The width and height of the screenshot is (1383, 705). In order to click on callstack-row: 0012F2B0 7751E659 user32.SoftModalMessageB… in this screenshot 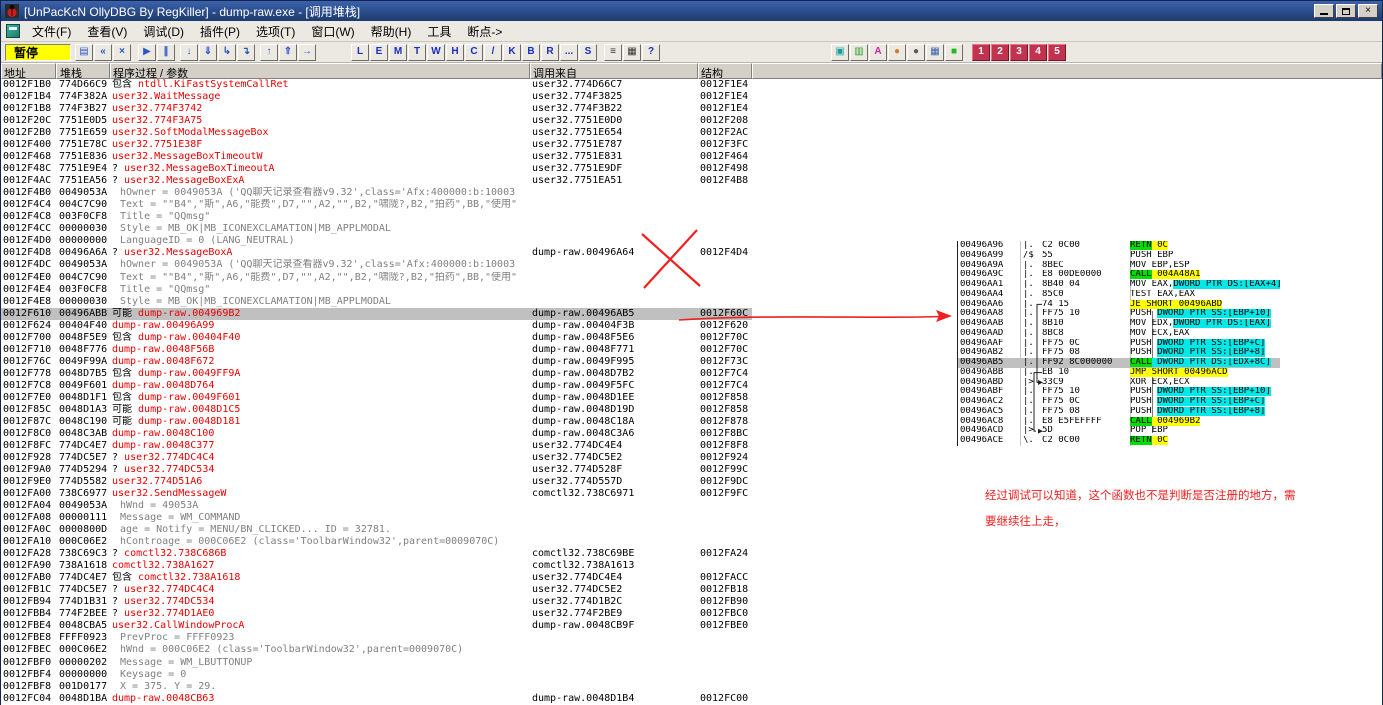, I will do `click(691, 133)`.